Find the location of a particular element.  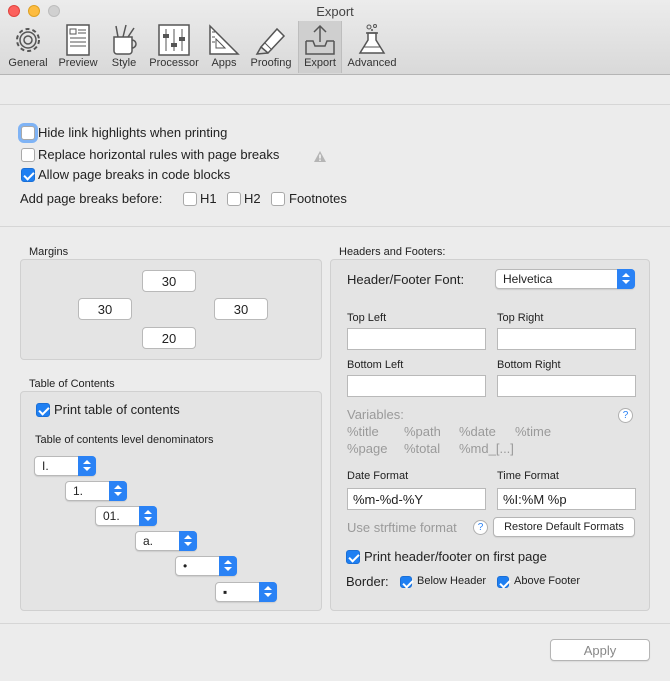

top-right-field is located at coordinates (566, 339).